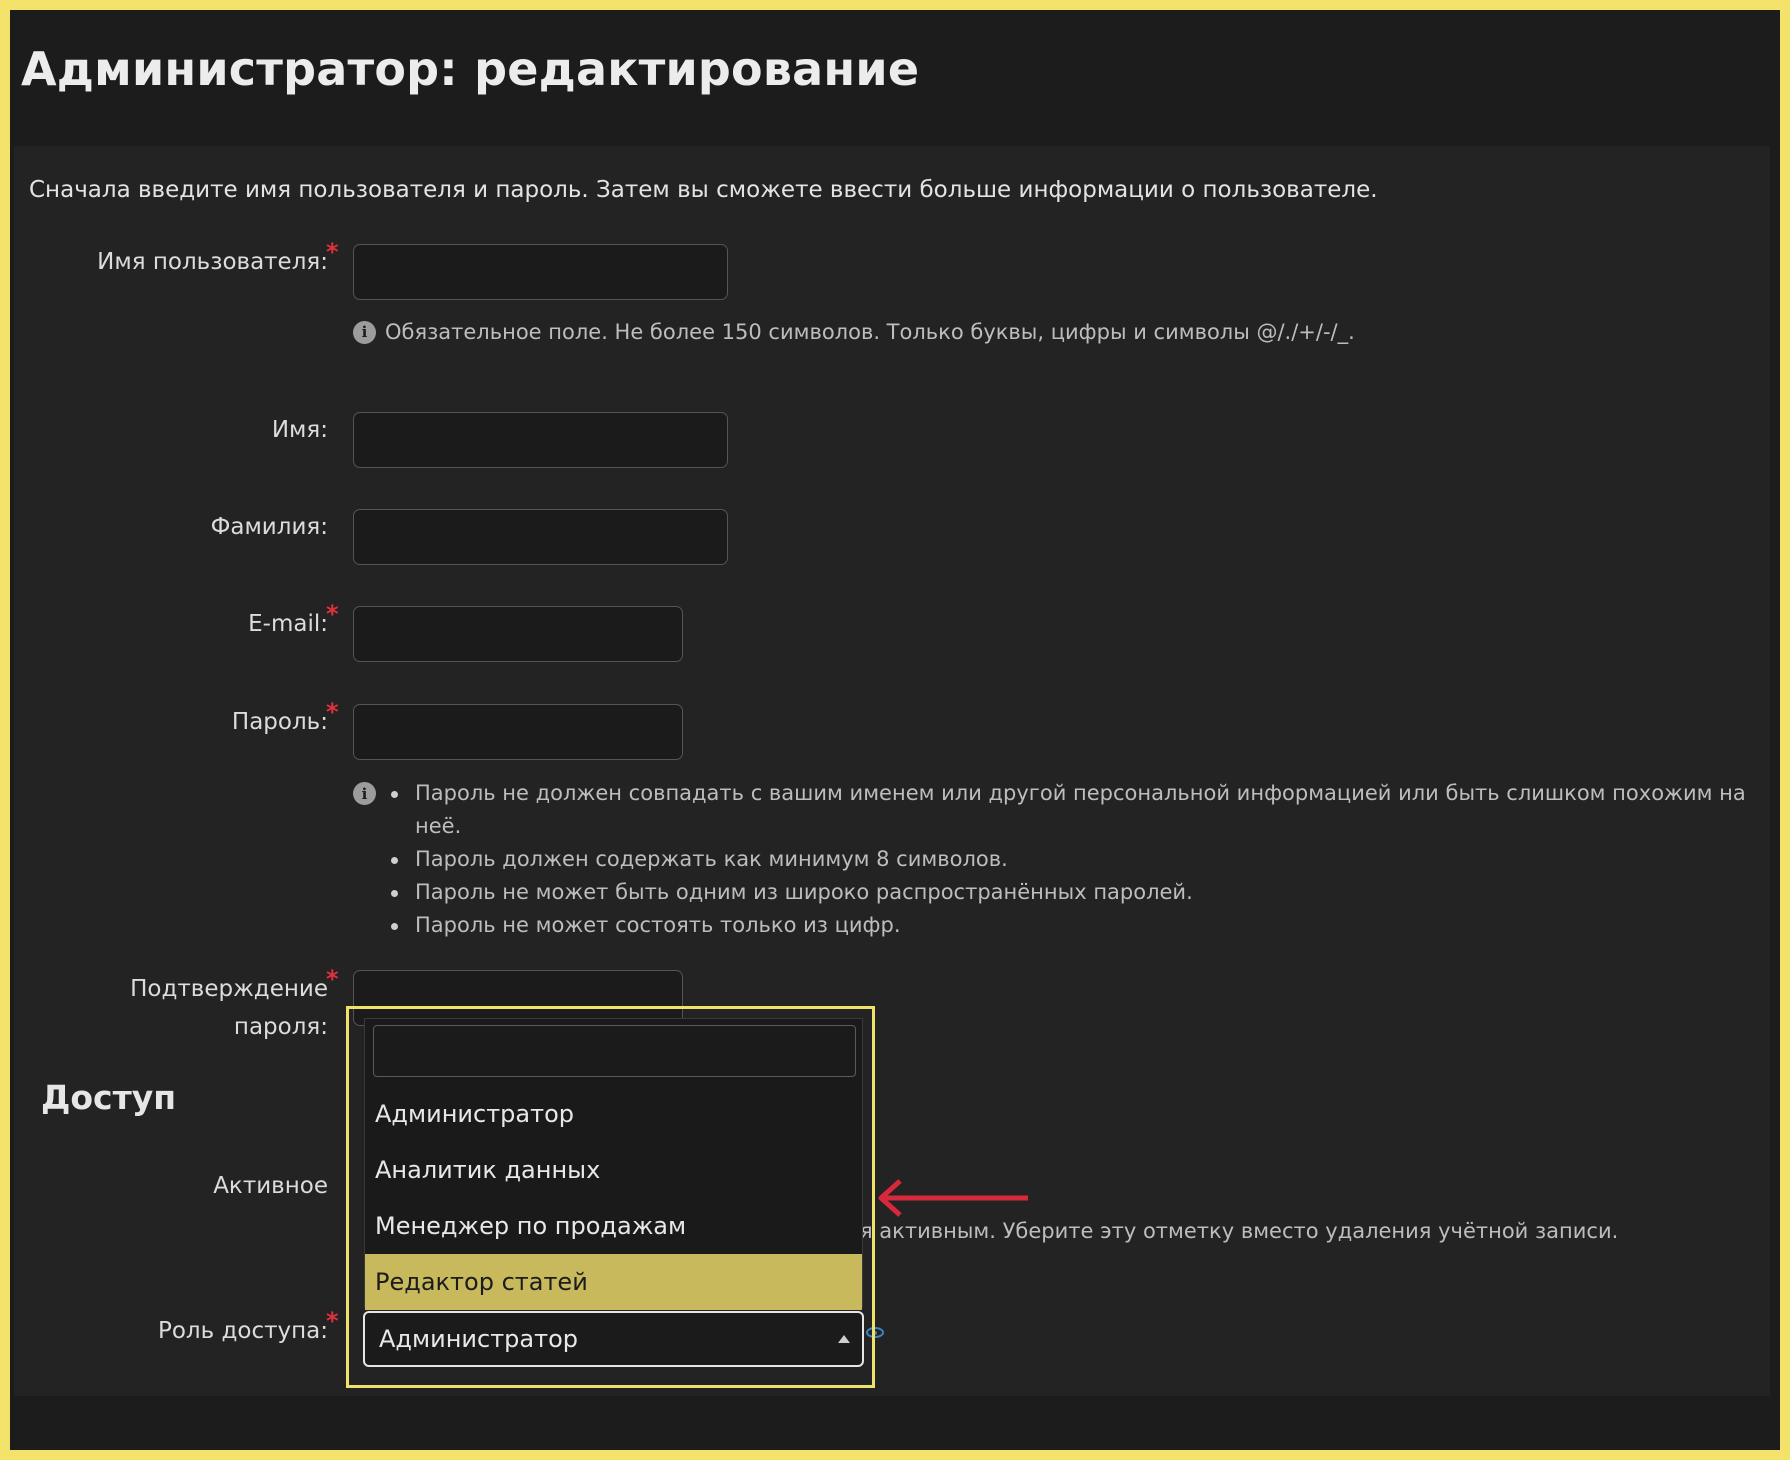 This screenshot has width=1790, height=1460. What do you see at coordinates (332, 252) in the screenshot?
I see `username-required-mark: *` at bounding box center [332, 252].